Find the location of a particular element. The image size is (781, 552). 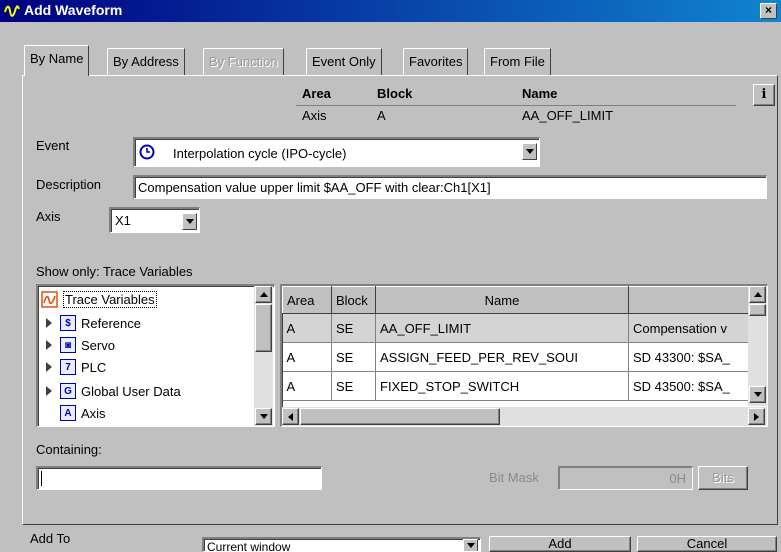

add-to-dropdown: Current window is located at coordinates (341, 544).